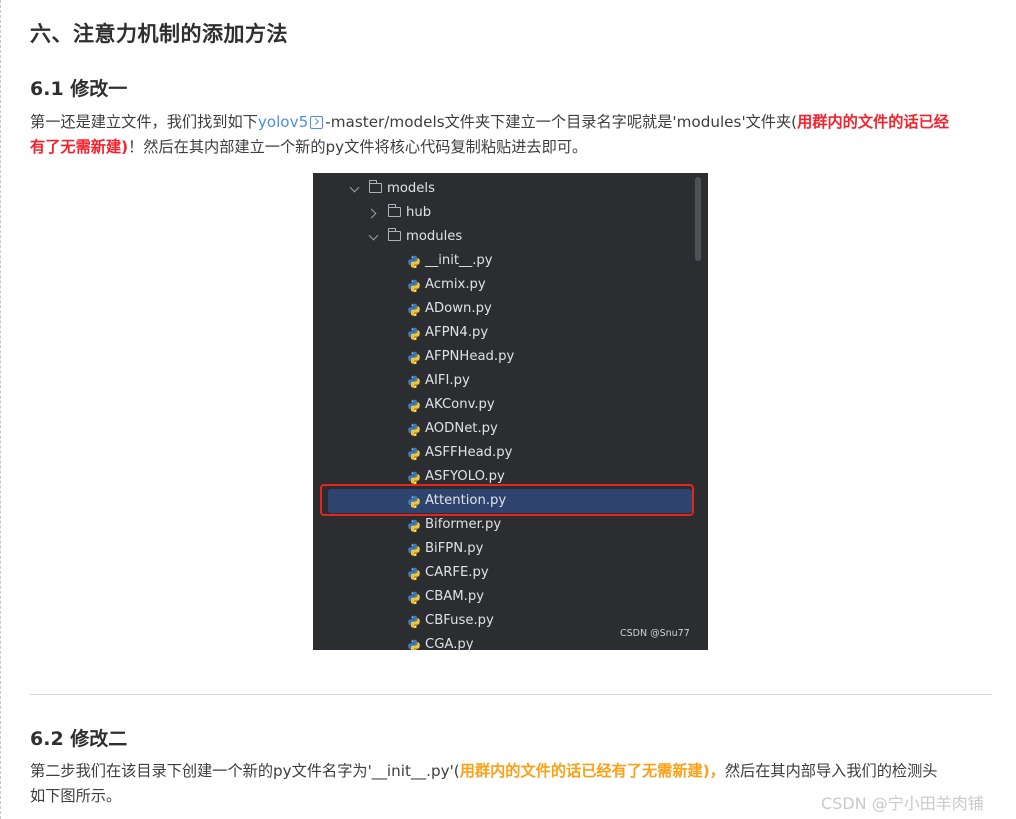 This screenshot has width=1016, height=819. Describe the element at coordinates (461, 428) in the screenshot. I see `tree-file-label: AODNet.py` at that location.